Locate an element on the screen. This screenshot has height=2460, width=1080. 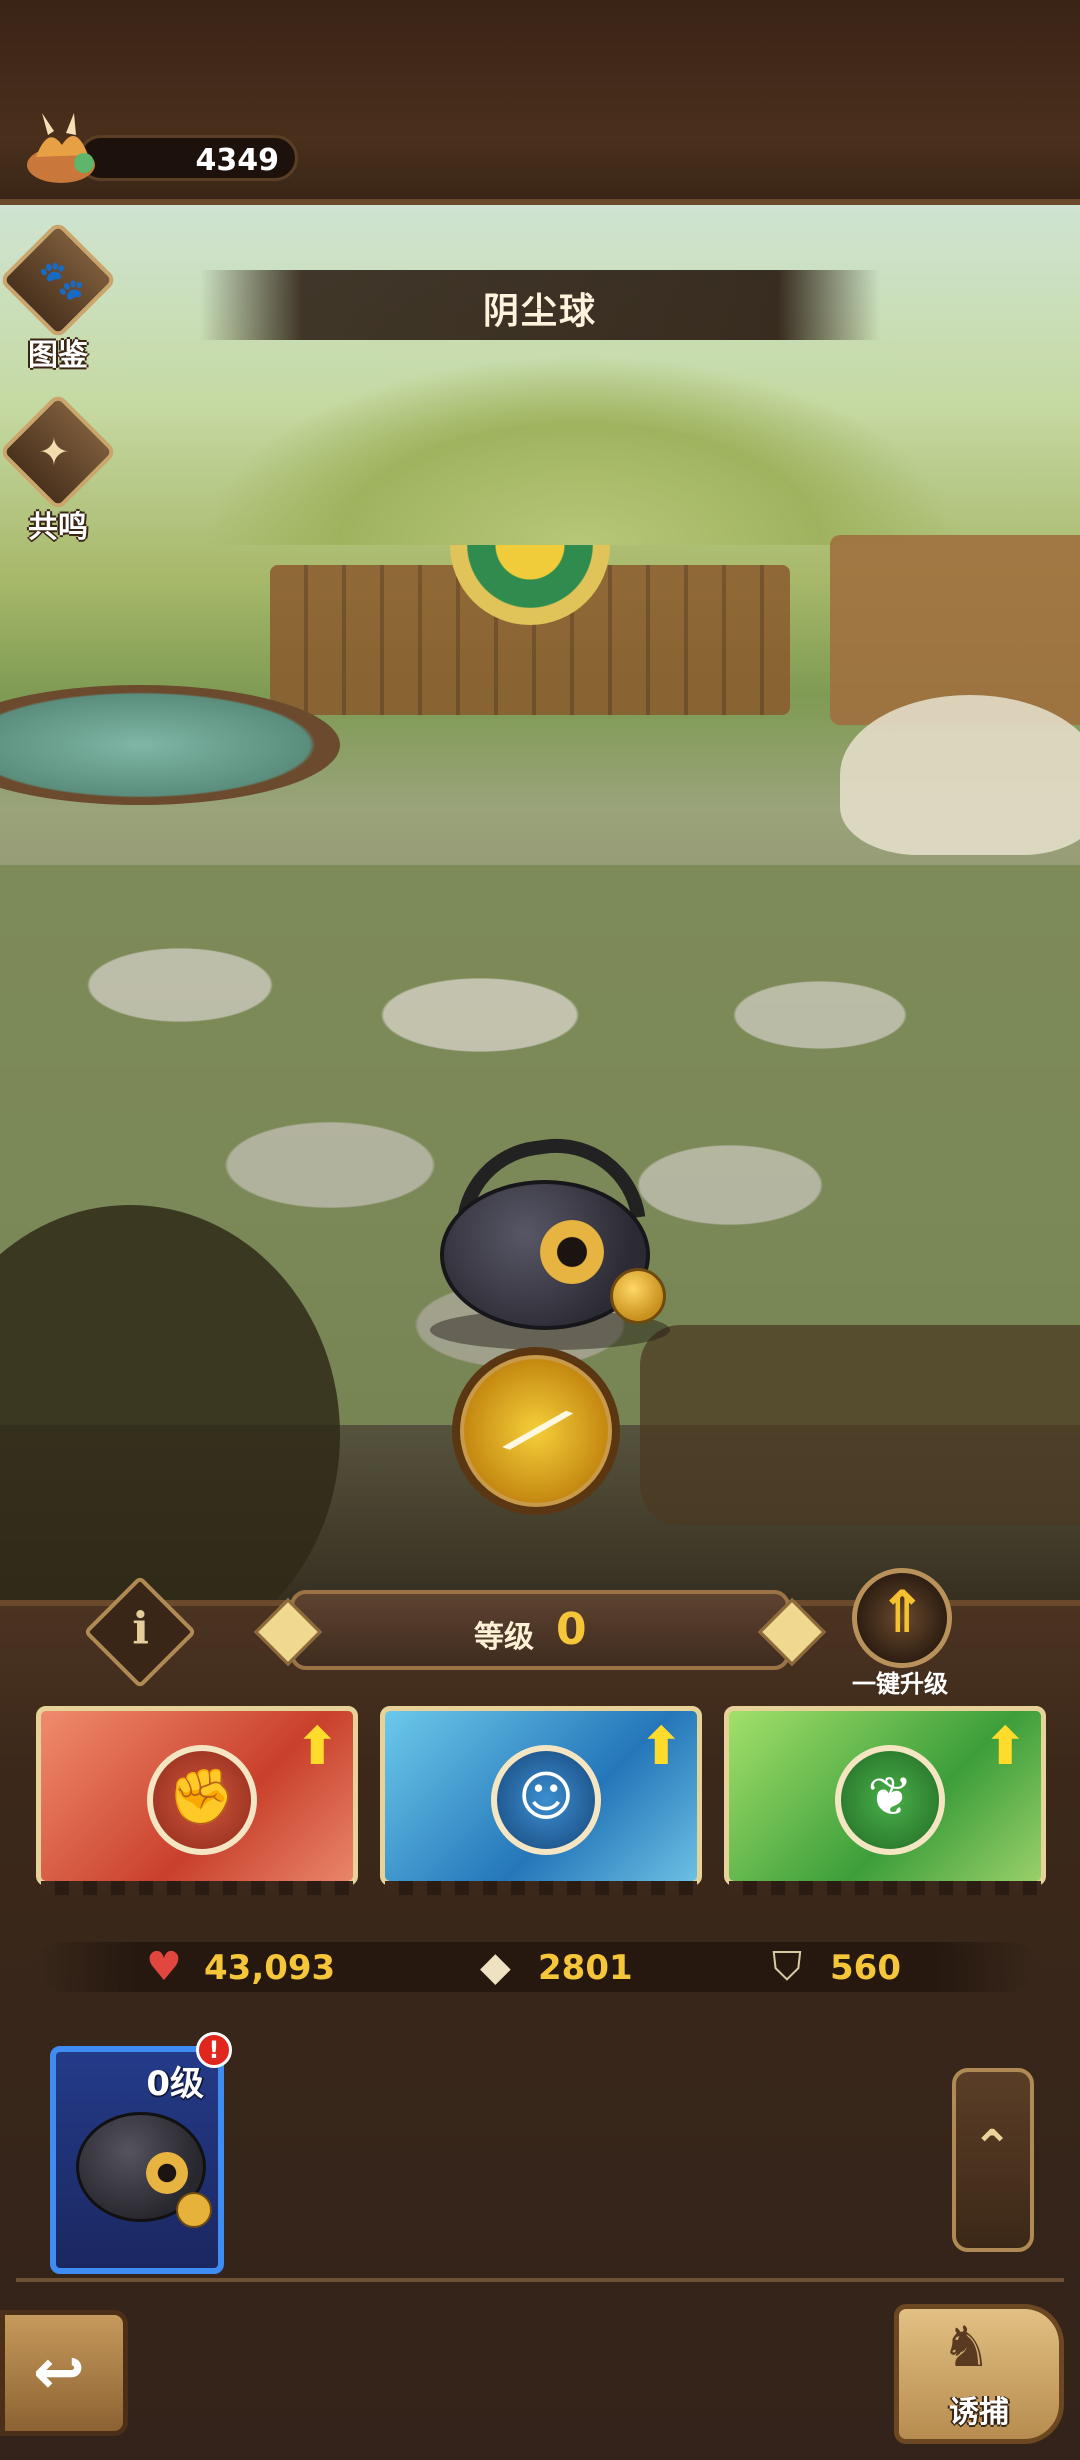
currency-display: 4349 is located at coordinates (158, 145).